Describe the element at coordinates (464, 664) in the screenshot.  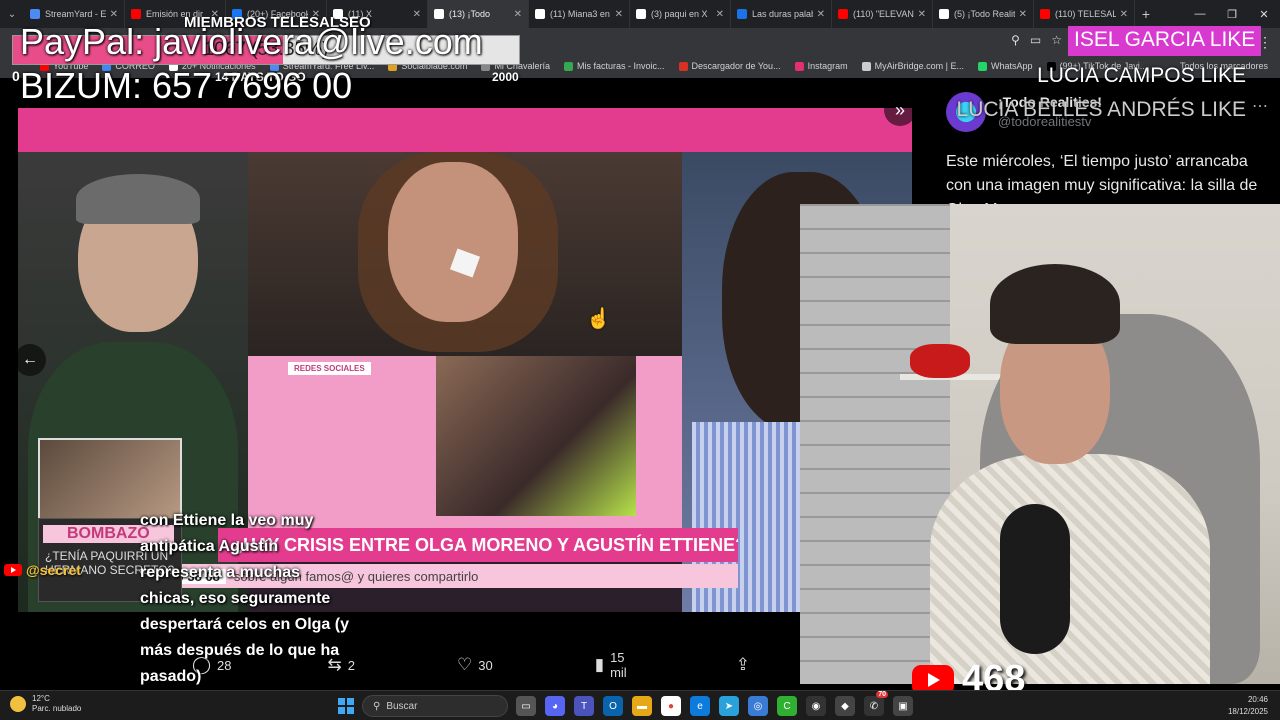
I see `heart-icon: ♡` at that location.